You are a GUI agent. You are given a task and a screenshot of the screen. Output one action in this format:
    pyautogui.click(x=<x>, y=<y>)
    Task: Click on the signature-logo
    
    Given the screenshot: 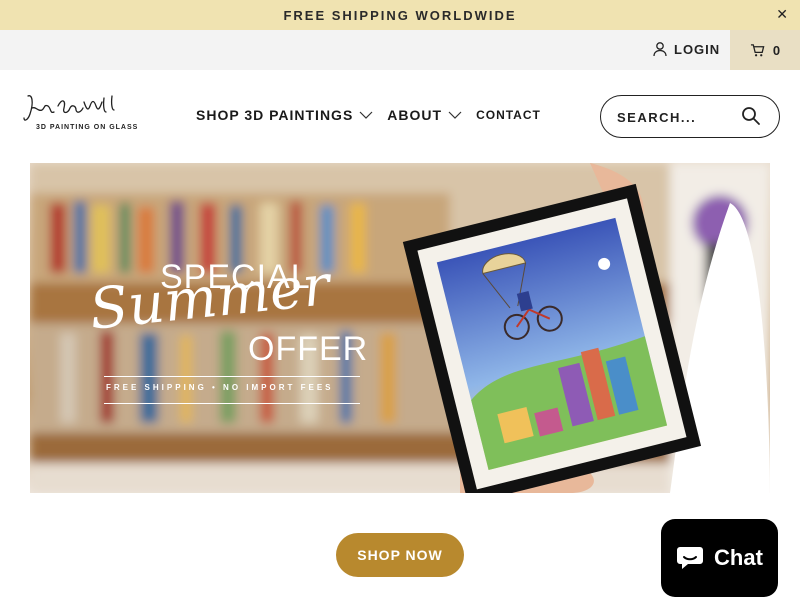 What is the action you would take?
    pyautogui.click(x=69, y=108)
    